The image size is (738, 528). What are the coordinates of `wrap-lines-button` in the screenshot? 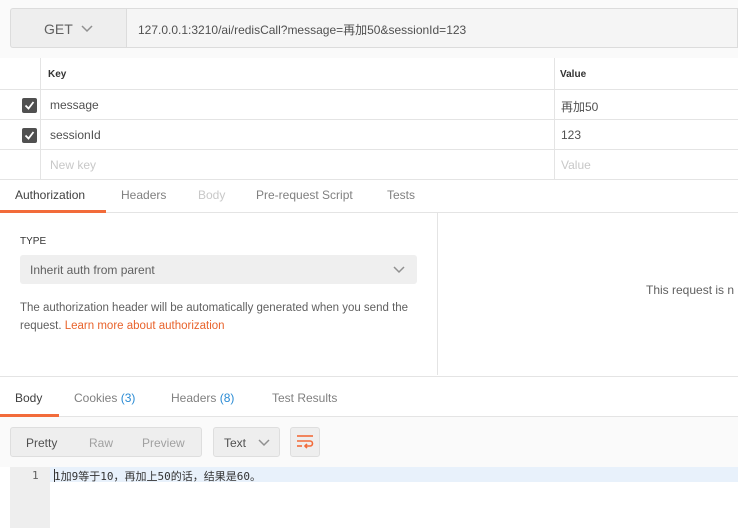 It's located at (305, 442).